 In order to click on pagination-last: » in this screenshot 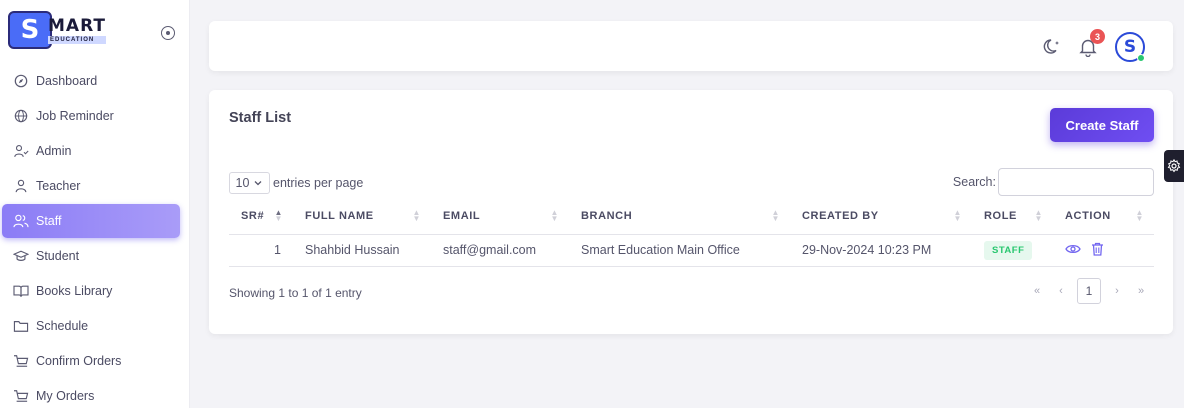, I will do `click(1141, 291)`.